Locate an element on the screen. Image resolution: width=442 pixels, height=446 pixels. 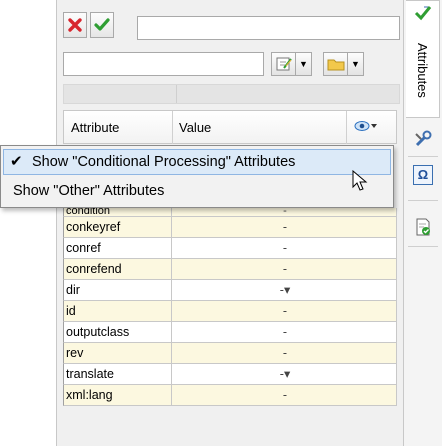
filter-input is located at coordinates (163, 64).